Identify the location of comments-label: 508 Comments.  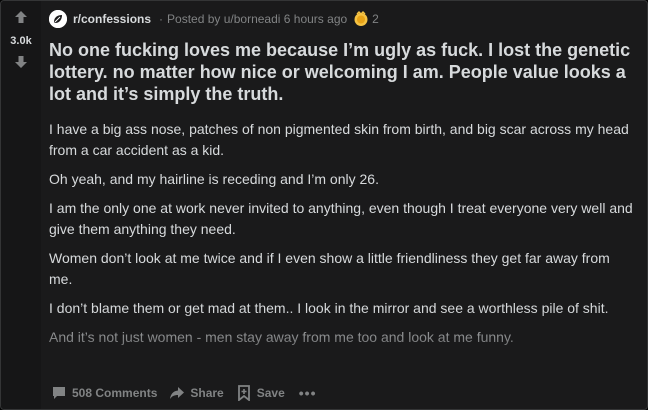
(115, 393).